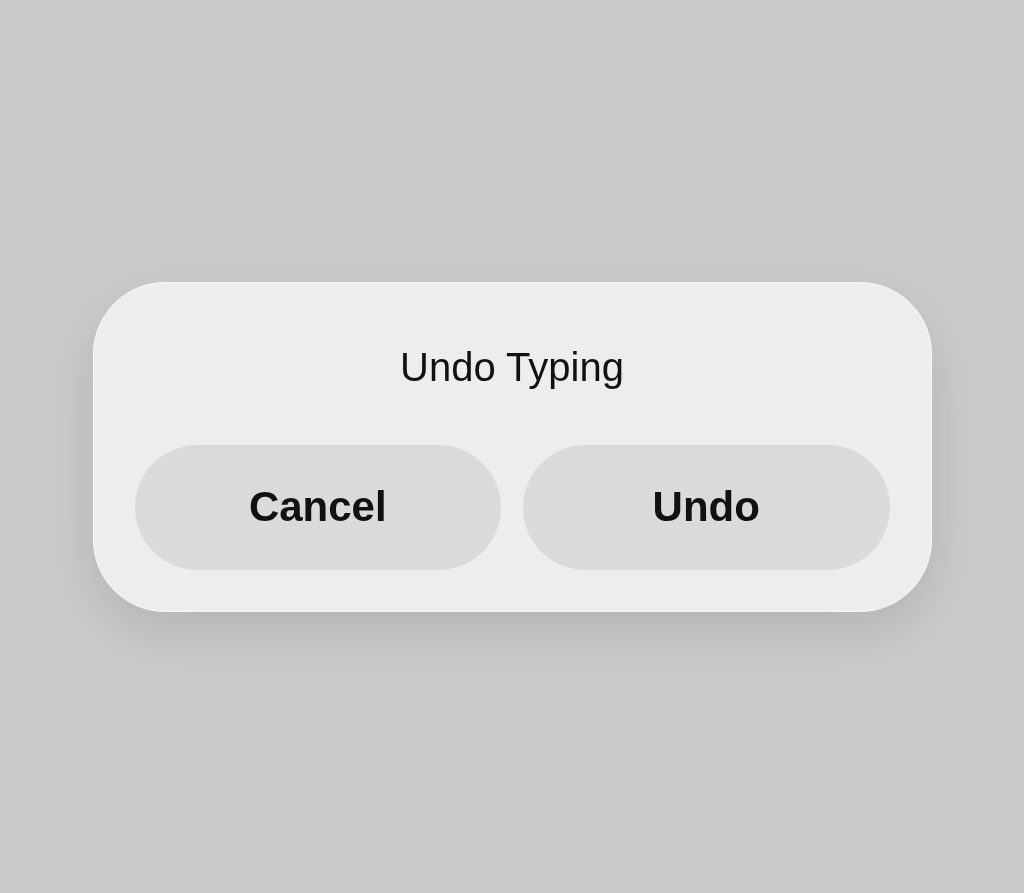 The image size is (1024, 893). I want to click on dialog-button: Undo, so click(706, 507).